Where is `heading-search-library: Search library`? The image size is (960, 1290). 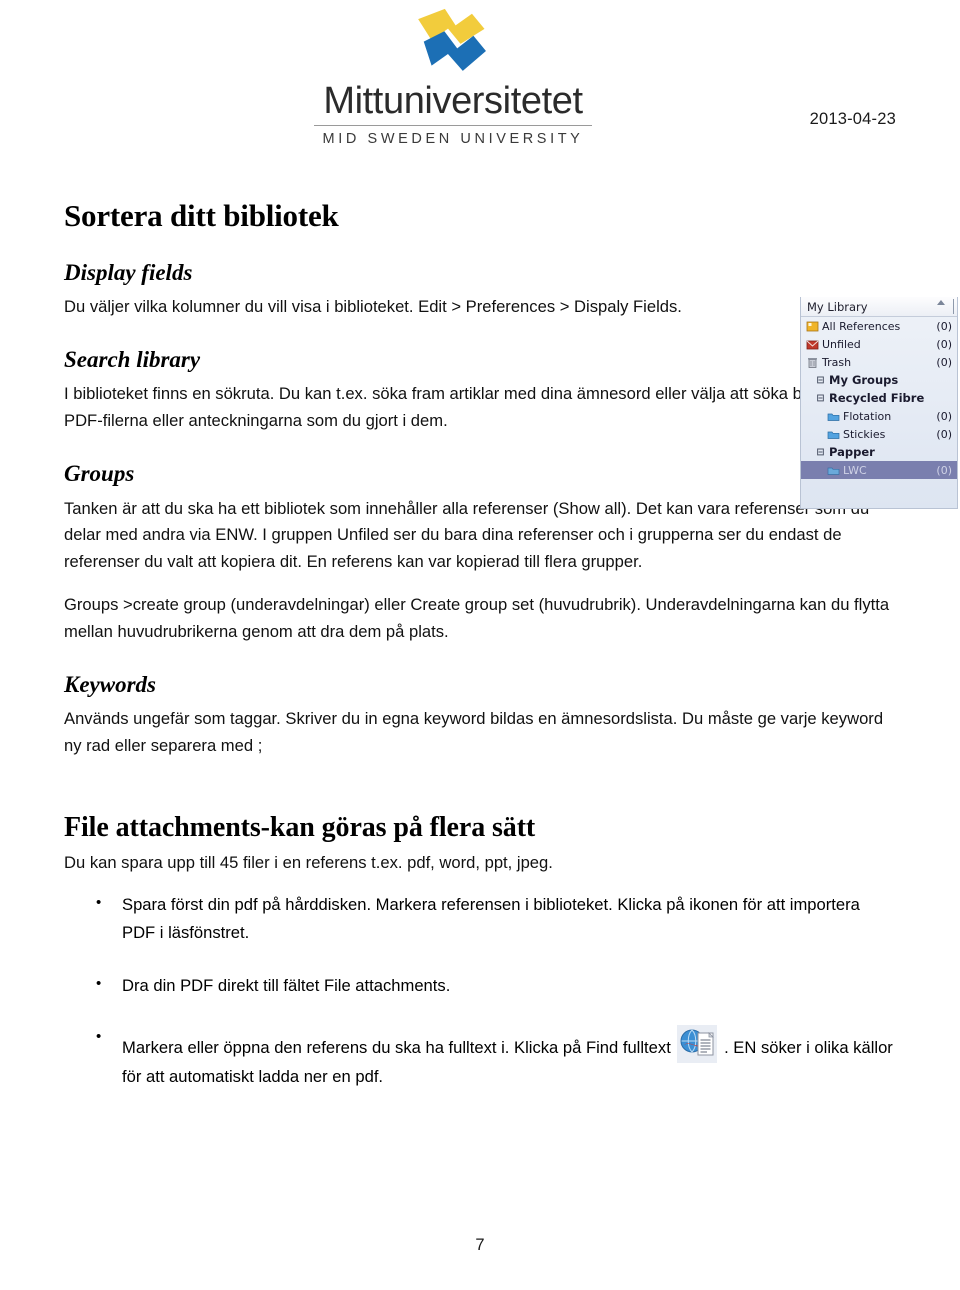 heading-search-library: Search library is located at coordinates (132, 359).